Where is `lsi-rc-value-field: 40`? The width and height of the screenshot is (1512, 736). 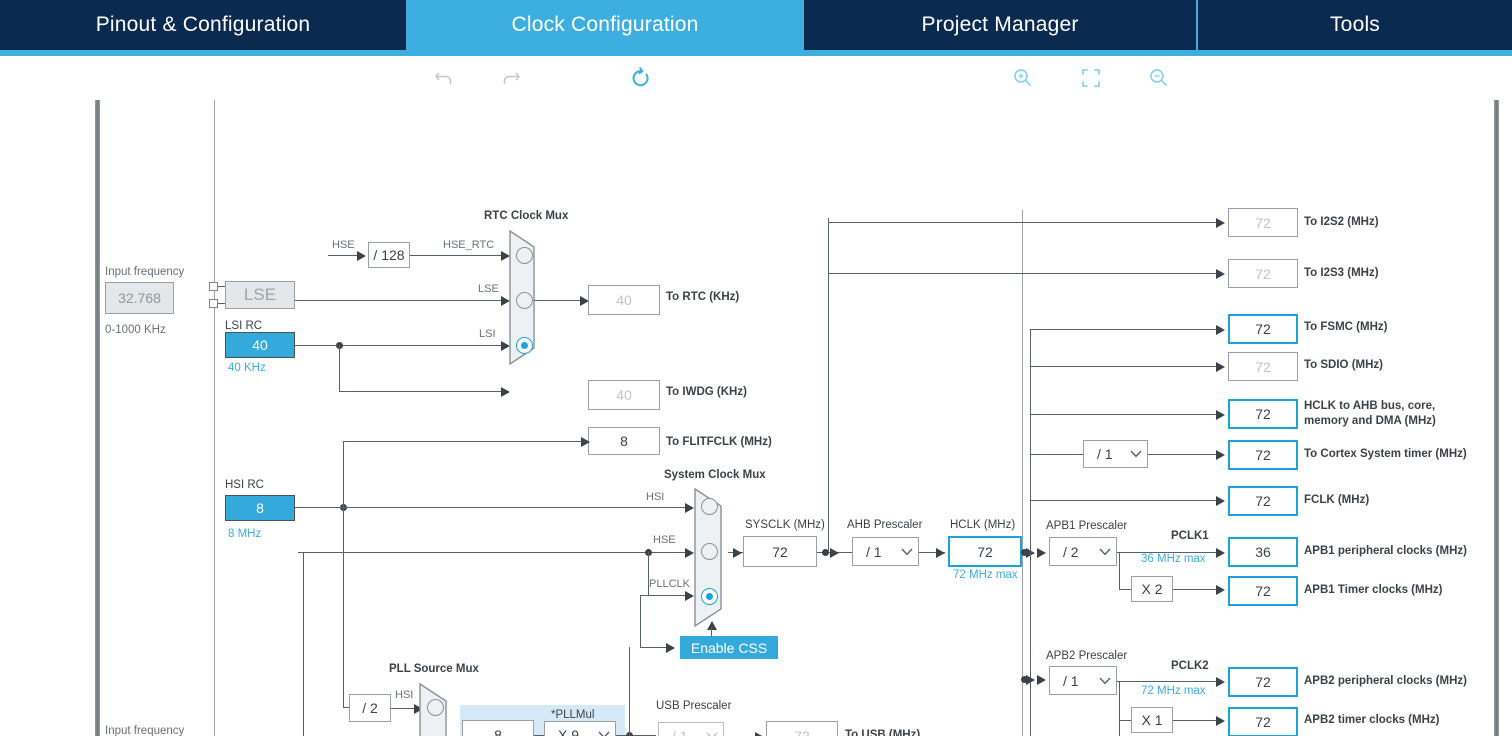
lsi-rc-value-field: 40 is located at coordinates (260, 345).